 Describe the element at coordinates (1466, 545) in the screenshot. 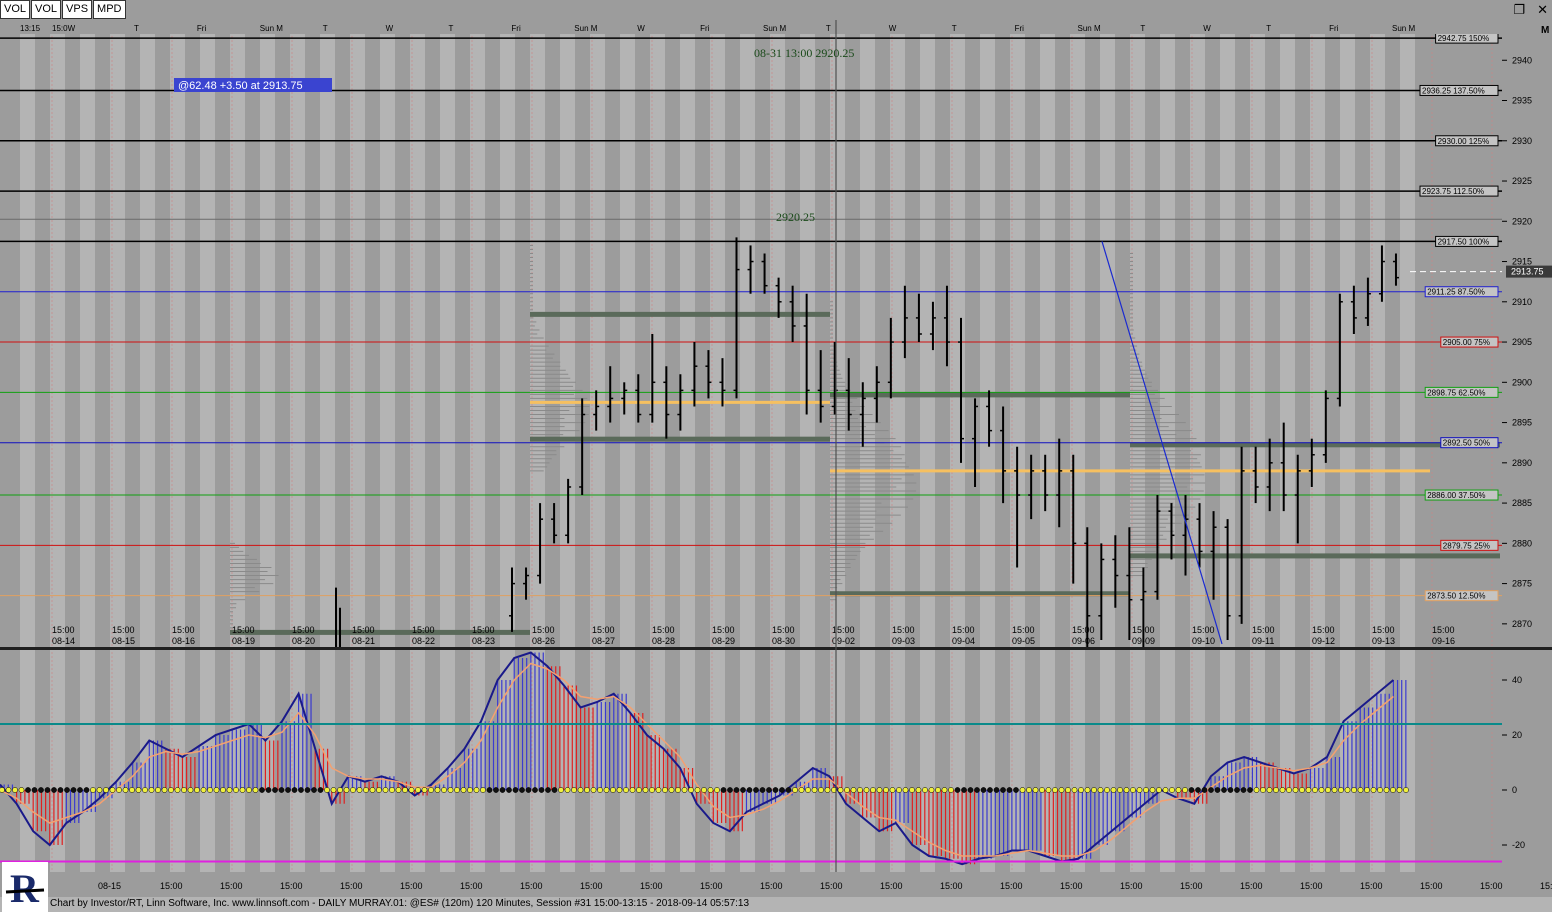

I see `murray-tag-label: 2879.75 25%` at that location.